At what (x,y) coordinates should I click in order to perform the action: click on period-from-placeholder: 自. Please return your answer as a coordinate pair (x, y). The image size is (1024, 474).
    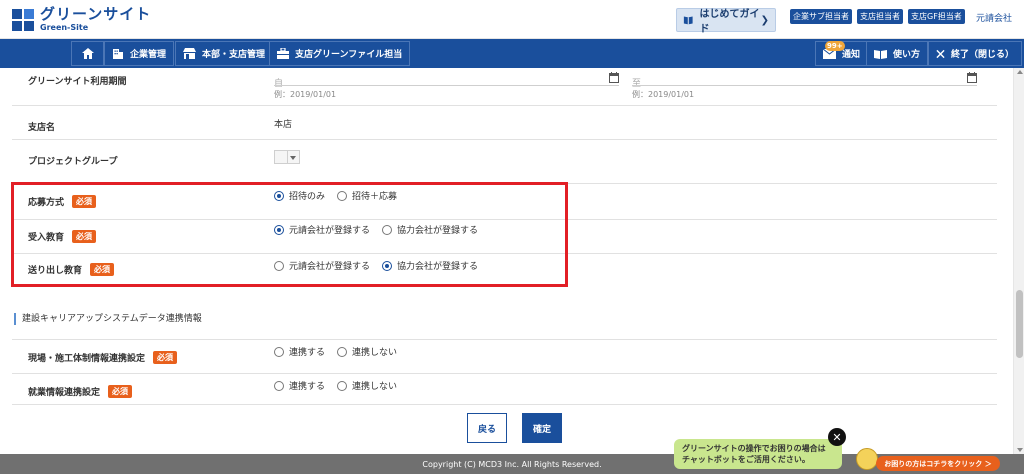
    Looking at the image, I should click on (279, 84).